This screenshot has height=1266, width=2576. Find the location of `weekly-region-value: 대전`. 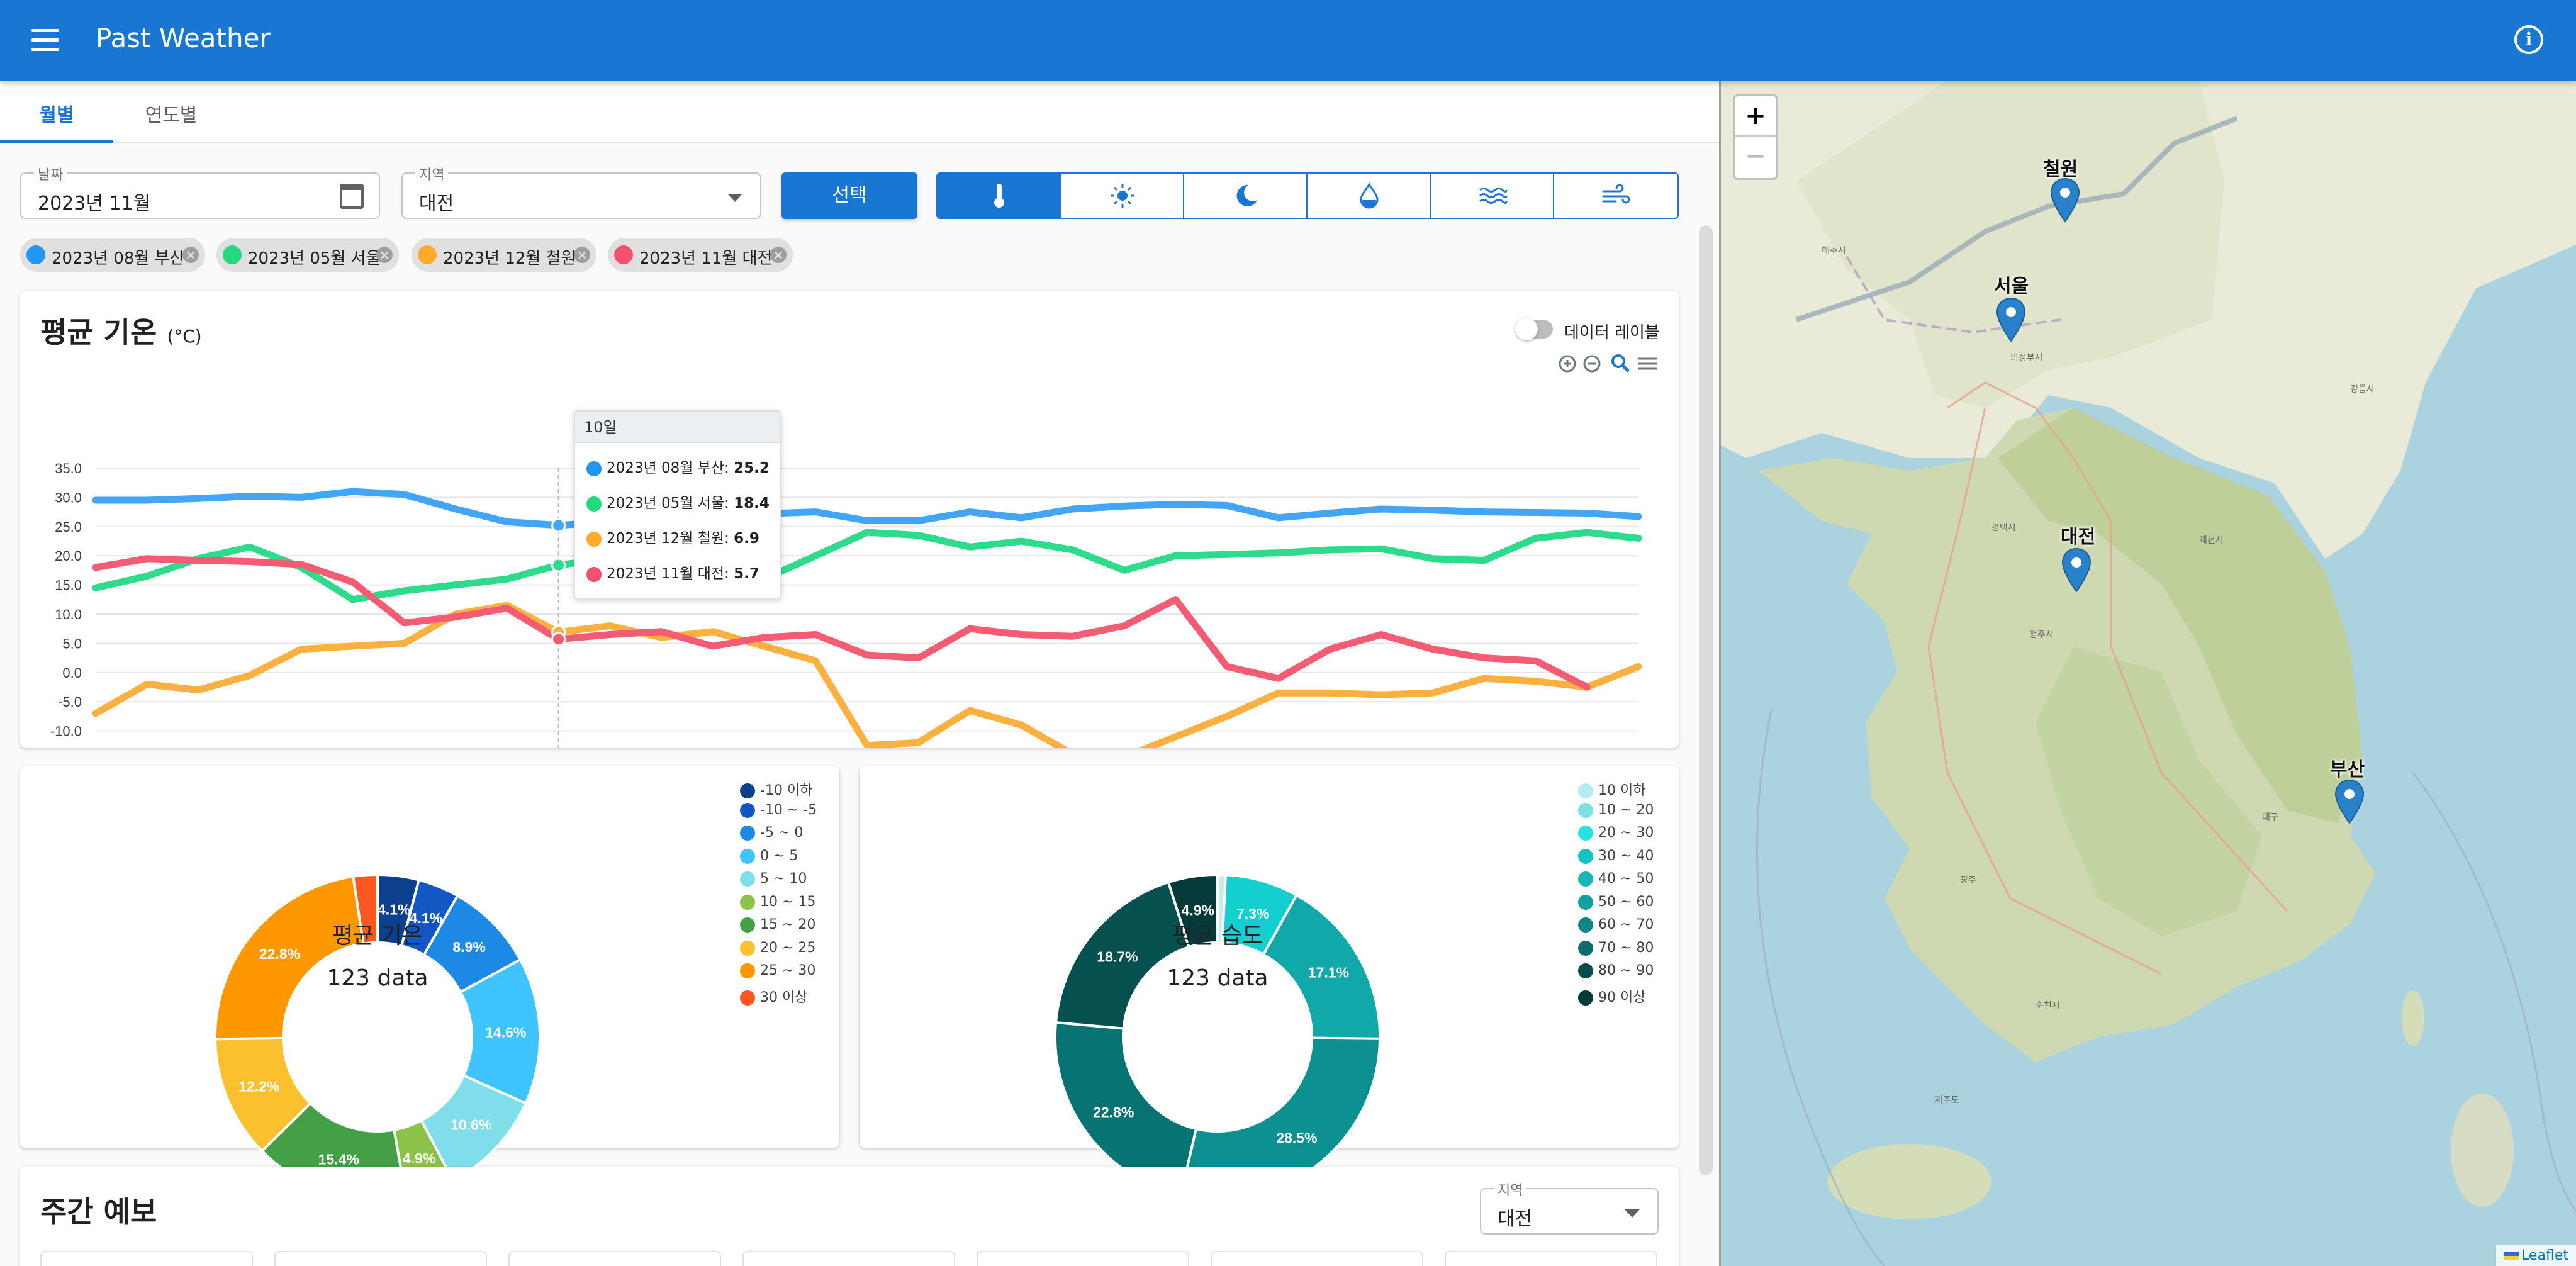

weekly-region-value: 대전 is located at coordinates (1515, 1219).